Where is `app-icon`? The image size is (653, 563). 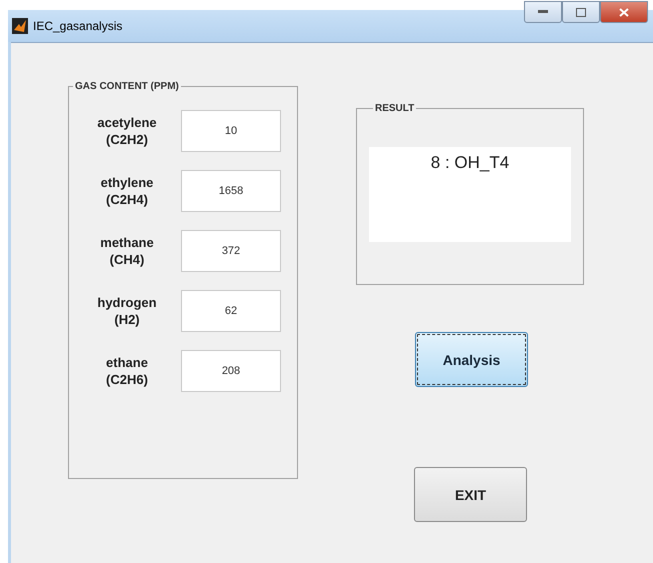
app-icon is located at coordinates (20, 26).